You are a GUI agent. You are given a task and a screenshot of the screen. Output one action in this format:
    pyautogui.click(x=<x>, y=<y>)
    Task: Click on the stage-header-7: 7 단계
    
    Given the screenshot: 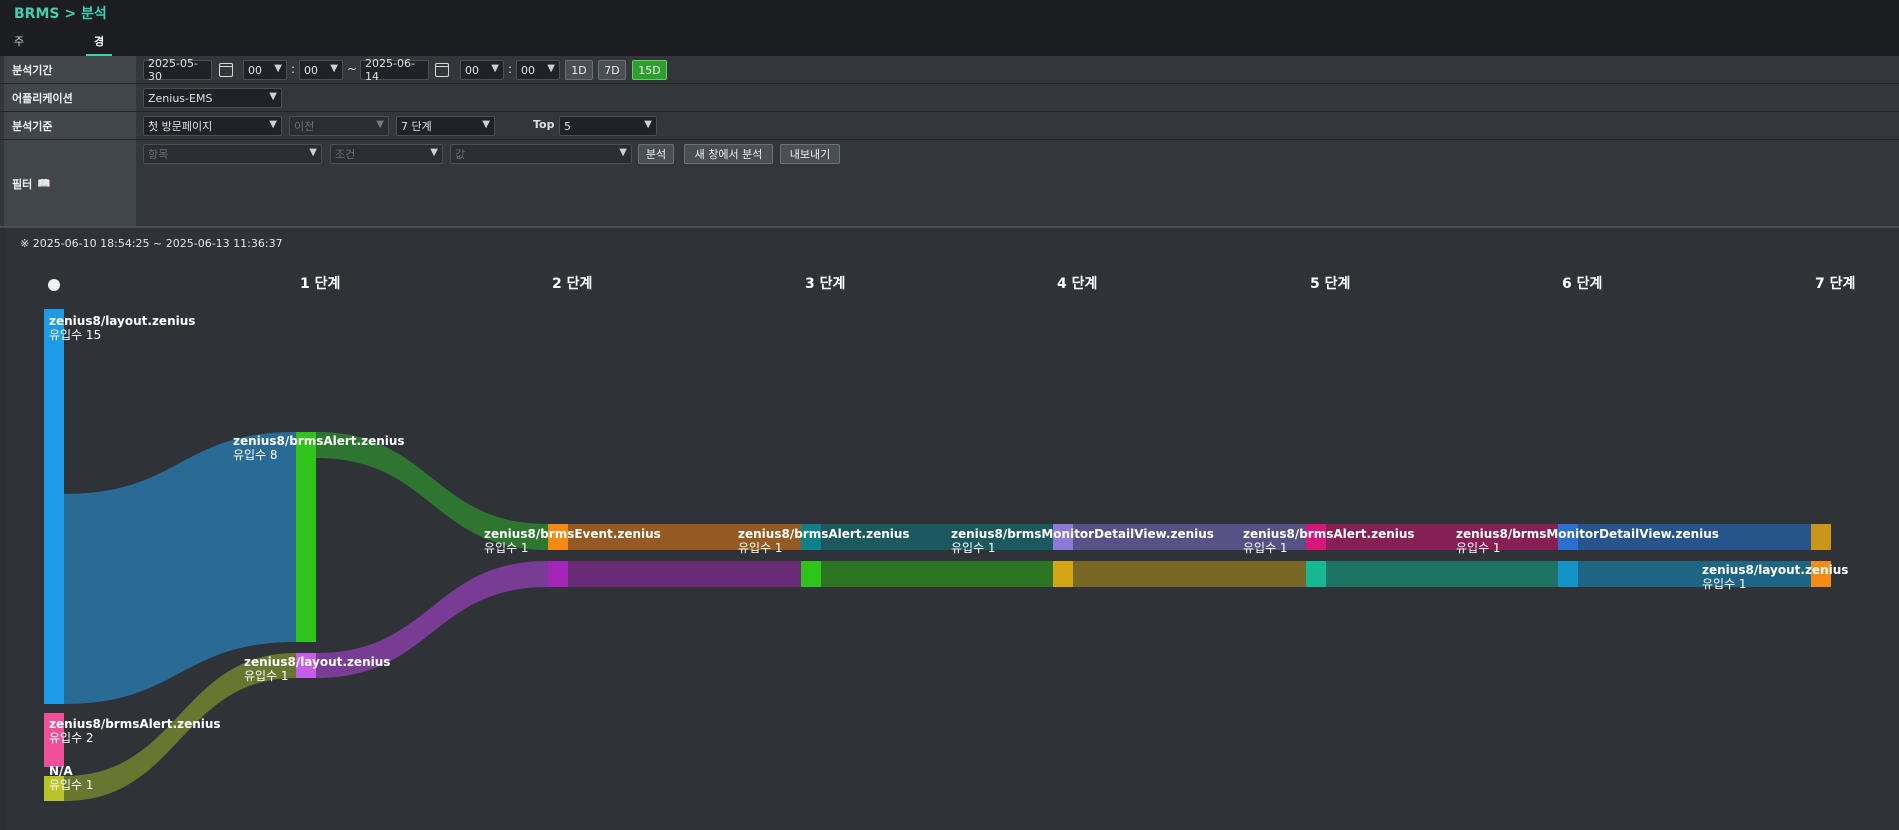 What is the action you would take?
    pyautogui.click(x=1835, y=283)
    